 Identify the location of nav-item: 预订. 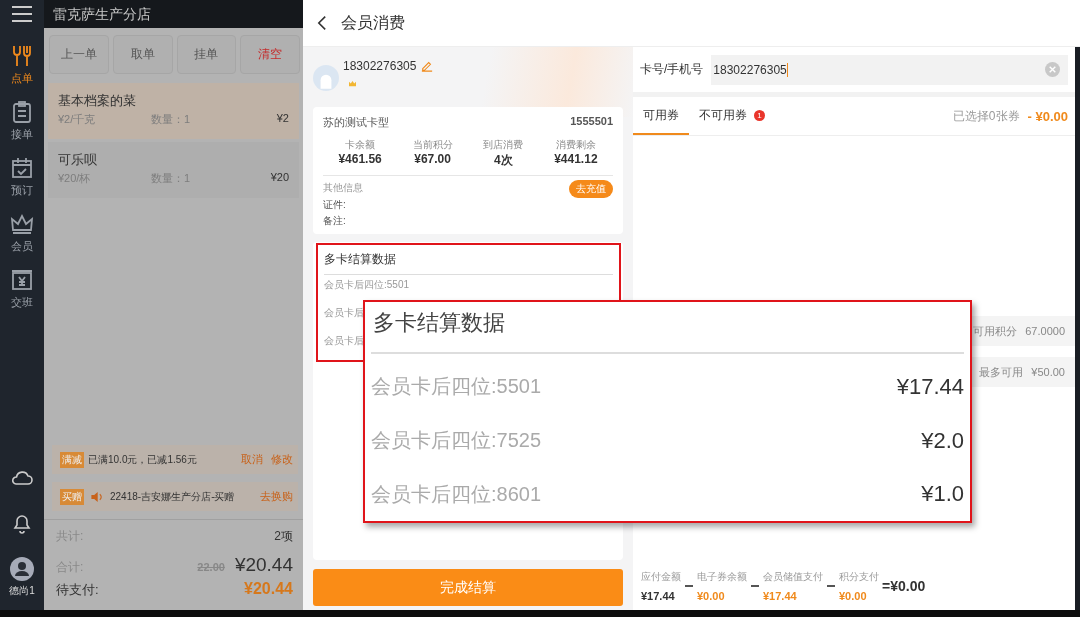
(22, 177).